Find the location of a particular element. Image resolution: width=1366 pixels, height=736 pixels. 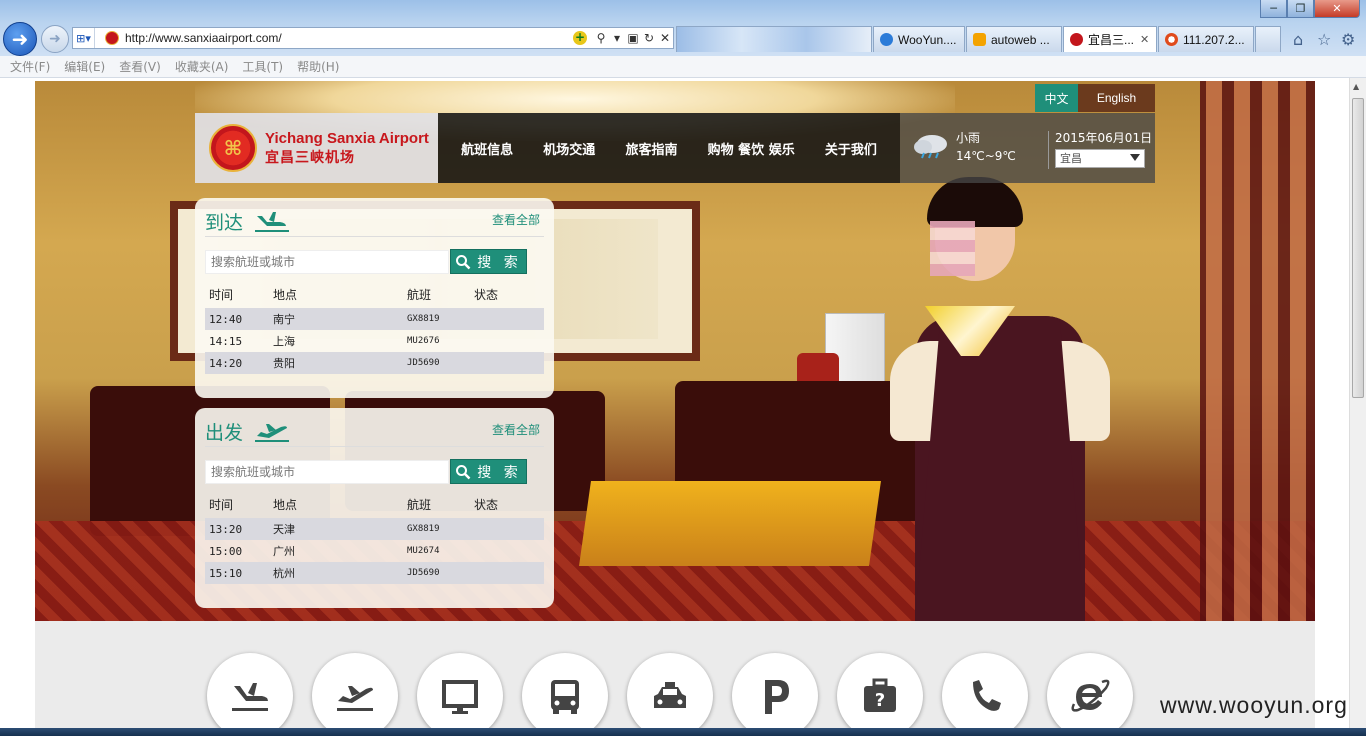

logo-text: Yichang Sanxia Airport 宜昌三峡机场 is located at coordinates (347, 148).